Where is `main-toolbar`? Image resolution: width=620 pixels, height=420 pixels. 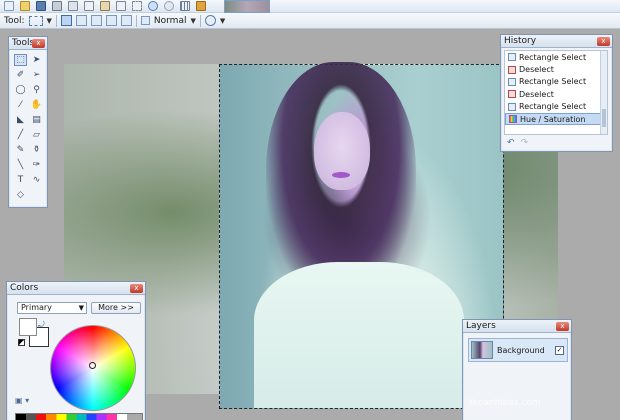 main-toolbar is located at coordinates (310, 6).